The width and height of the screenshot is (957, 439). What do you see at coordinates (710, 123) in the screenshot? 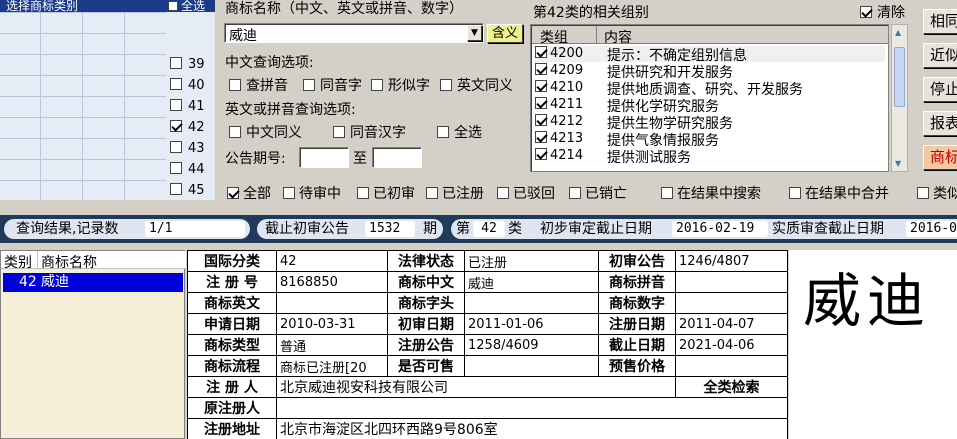
I see `group-row: 4212 提供生物学研究服务` at bounding box center [710, 123].